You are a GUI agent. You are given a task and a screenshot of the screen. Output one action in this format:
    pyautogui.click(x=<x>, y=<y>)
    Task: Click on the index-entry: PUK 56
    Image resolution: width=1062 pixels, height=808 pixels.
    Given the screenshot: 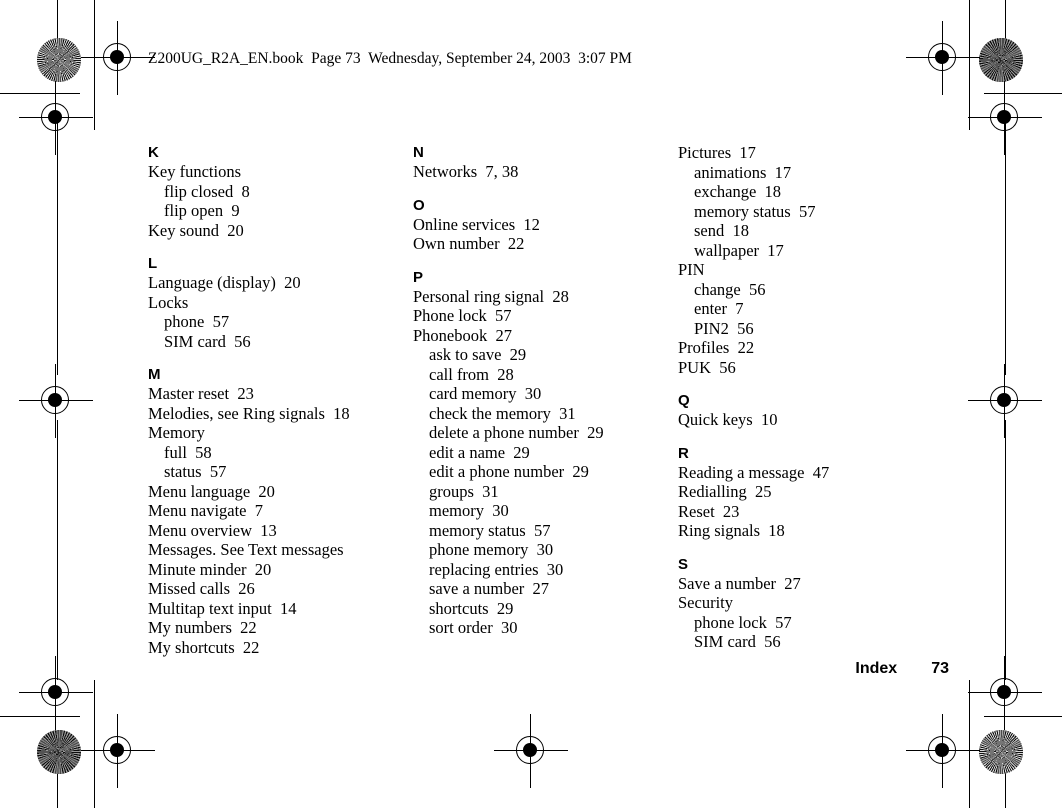 What is the action you would take?
    pyautogui.click(x=707, y=367)
    